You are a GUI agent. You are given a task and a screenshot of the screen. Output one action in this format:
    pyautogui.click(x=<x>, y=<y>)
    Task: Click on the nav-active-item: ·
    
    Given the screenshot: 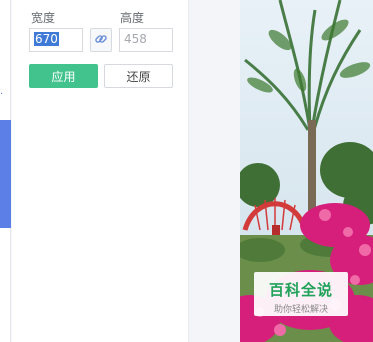 What is the action you would take?
    pyautogui.click(x=5, y=220)
    